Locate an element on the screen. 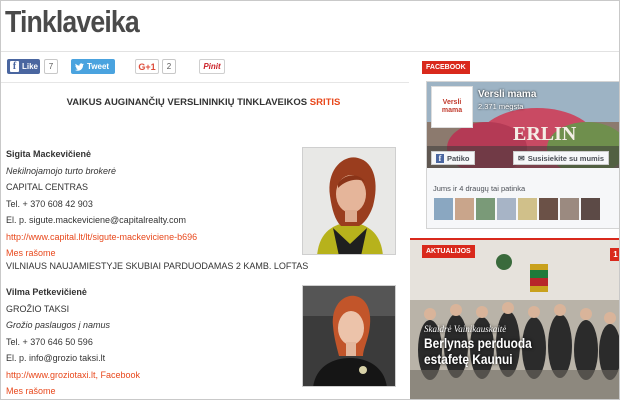  facebook-page-name: Versli mama is located at coordinates (507, 94).